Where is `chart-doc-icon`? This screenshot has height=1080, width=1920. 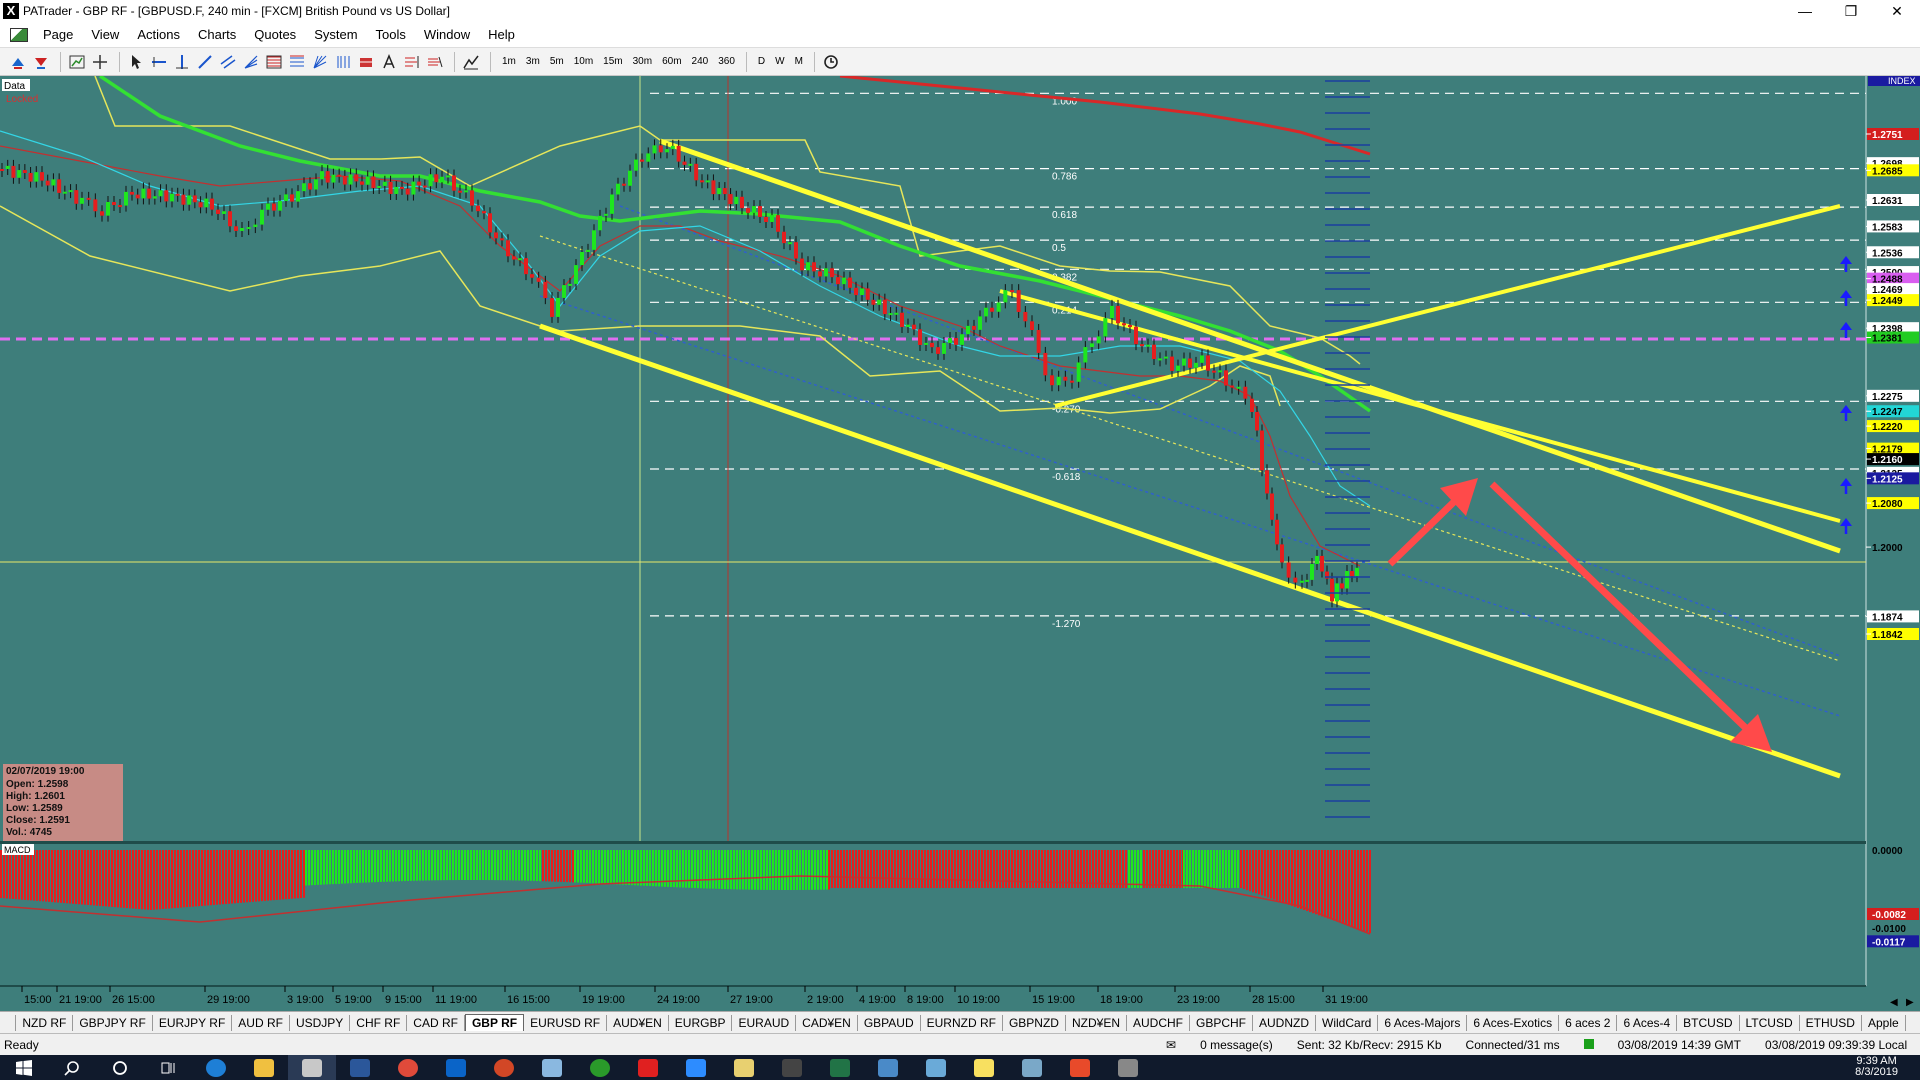
chart-doc-icon is located at coordinates (19, 34).